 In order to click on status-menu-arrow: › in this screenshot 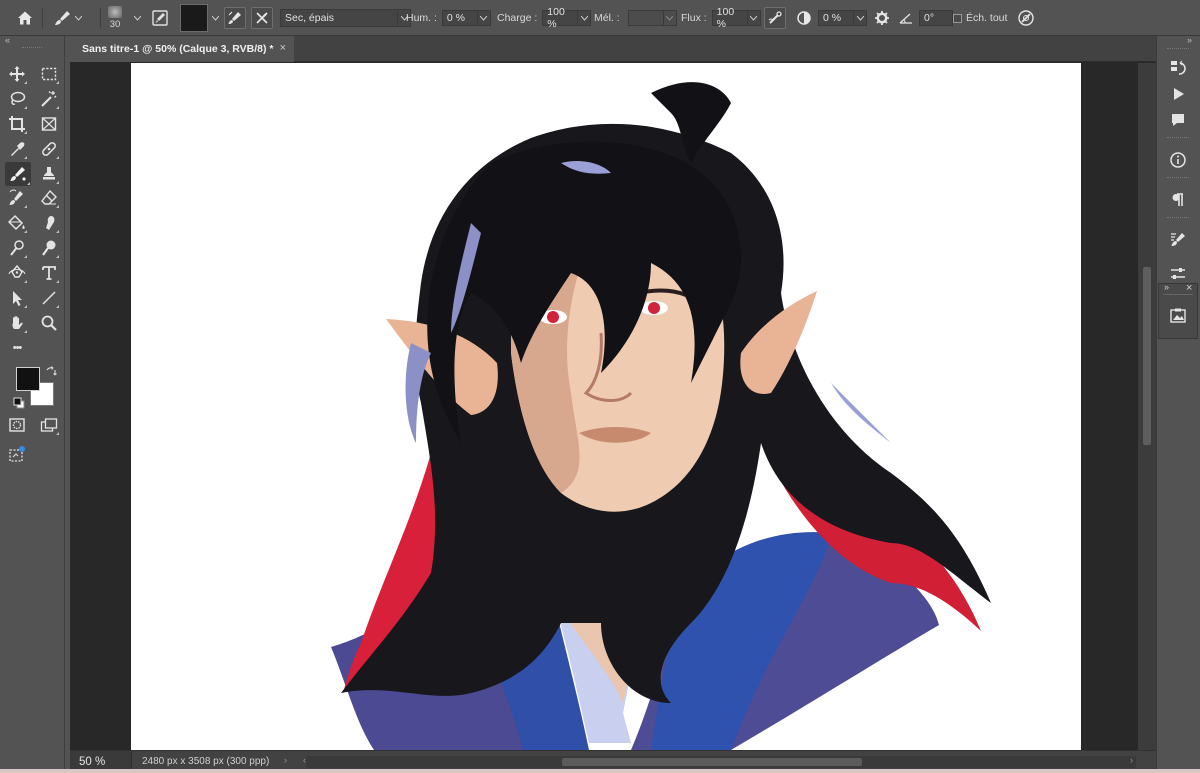, I will do `click(285, 760)`.